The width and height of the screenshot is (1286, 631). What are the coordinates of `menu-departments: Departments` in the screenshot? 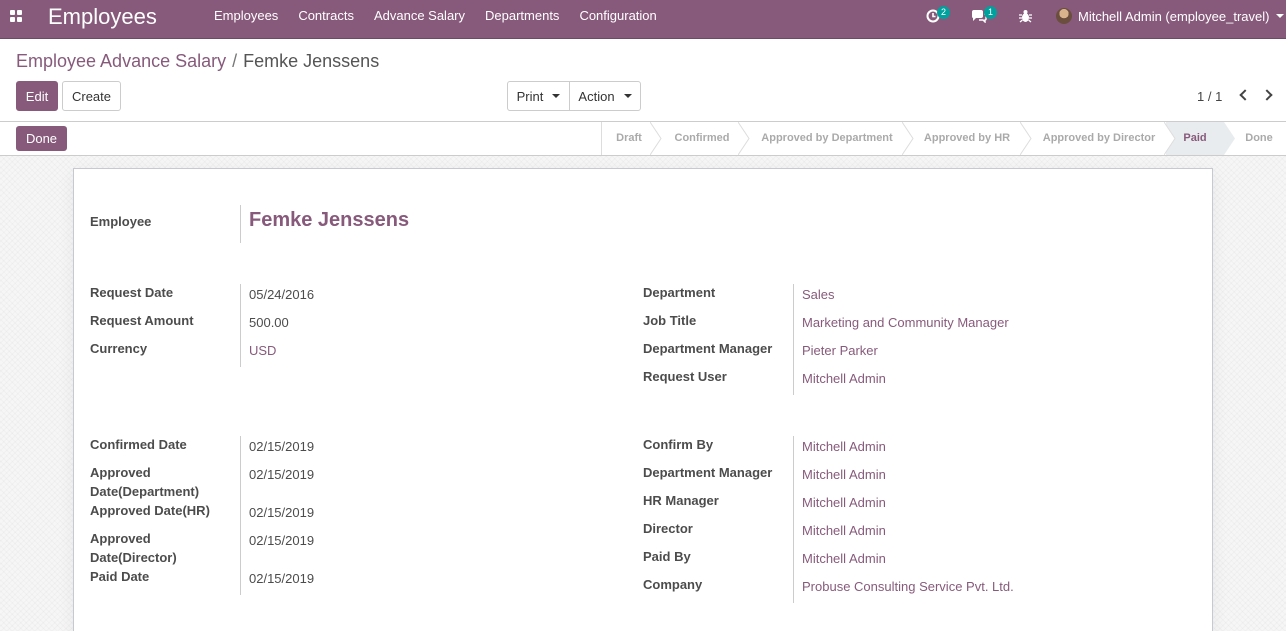 It's located at (522, 16).